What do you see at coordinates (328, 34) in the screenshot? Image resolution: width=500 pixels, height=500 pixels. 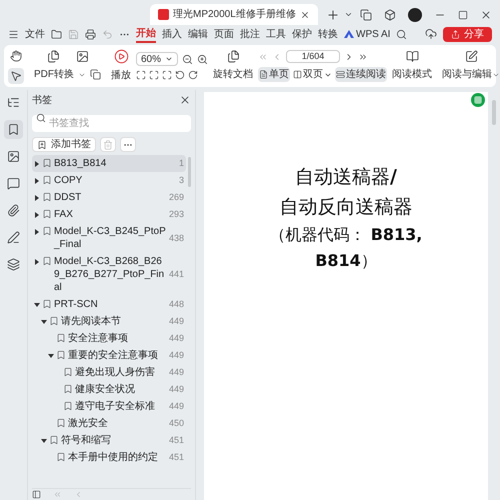 I see `menu-tab: 转换` at bounding box center [328, 34].